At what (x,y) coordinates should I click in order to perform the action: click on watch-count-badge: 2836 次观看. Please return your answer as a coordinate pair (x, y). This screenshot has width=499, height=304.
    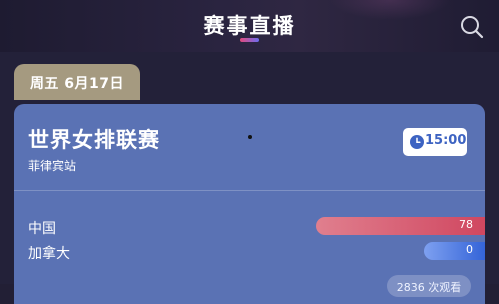
    Looking at the image, I should click on (429, 286).